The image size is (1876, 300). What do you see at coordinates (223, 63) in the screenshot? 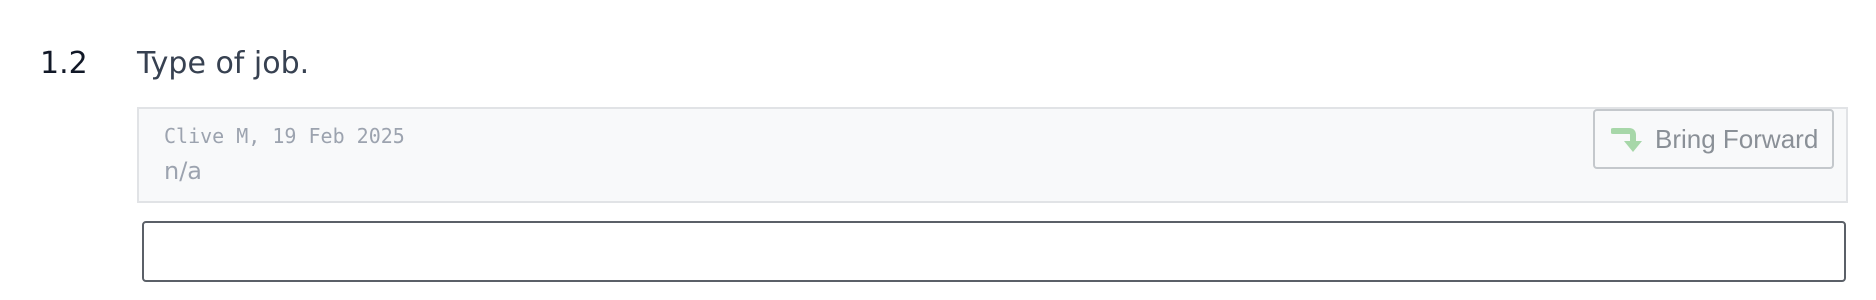
I see `question-text: Type of job.` at bounding box center [223, 63].